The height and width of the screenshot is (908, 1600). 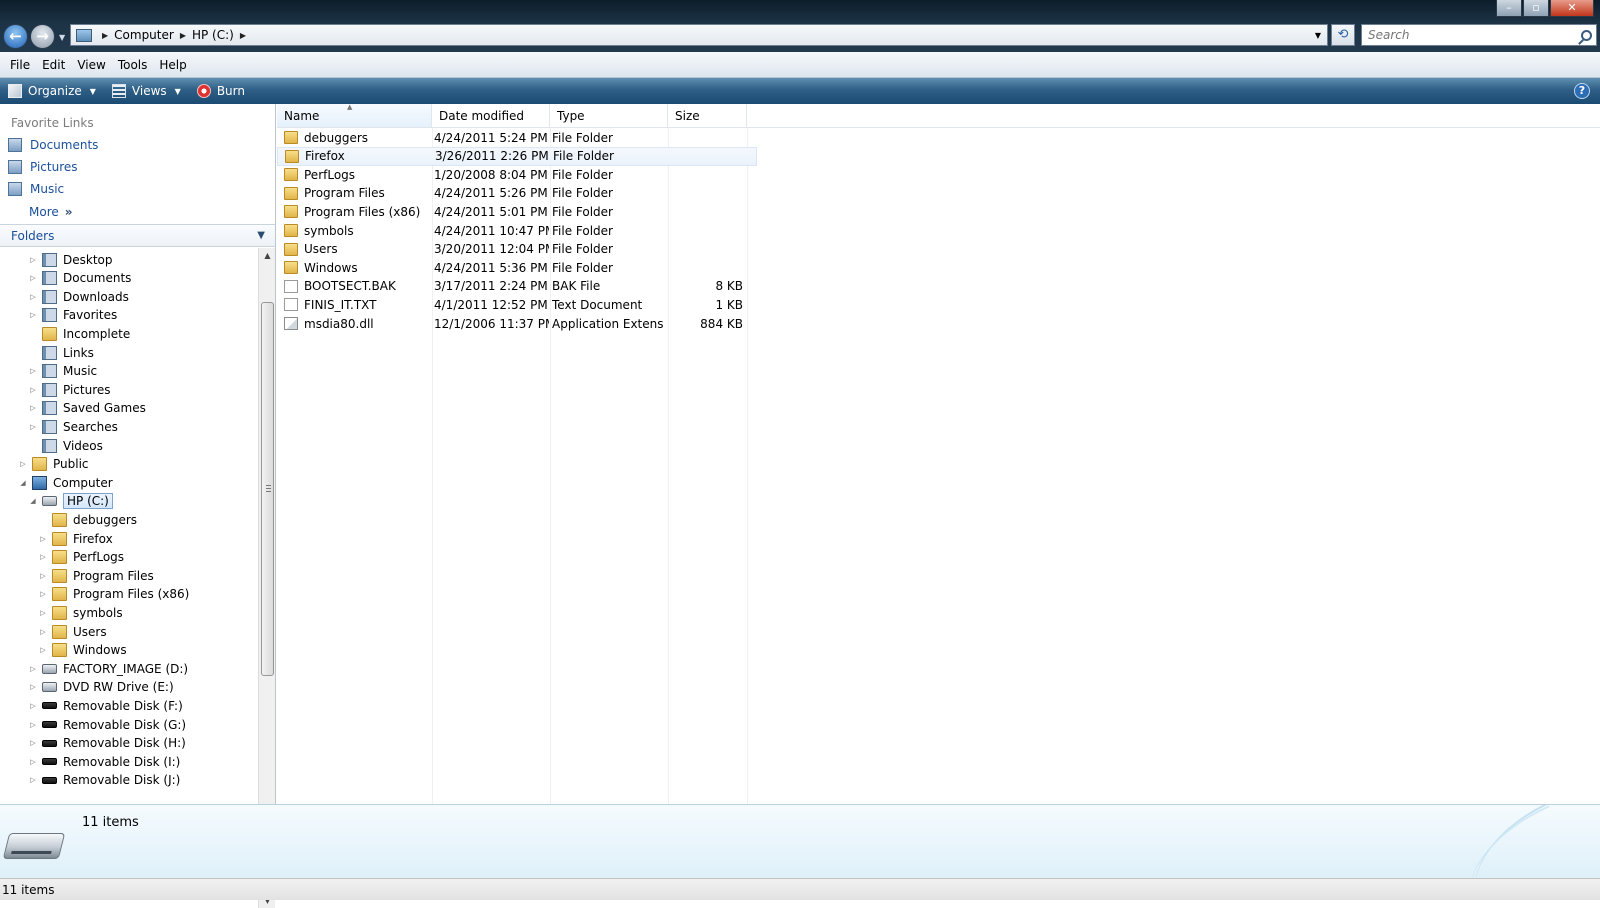 I want to click on favorite-link-music: Music, so click(x=36, y=189).